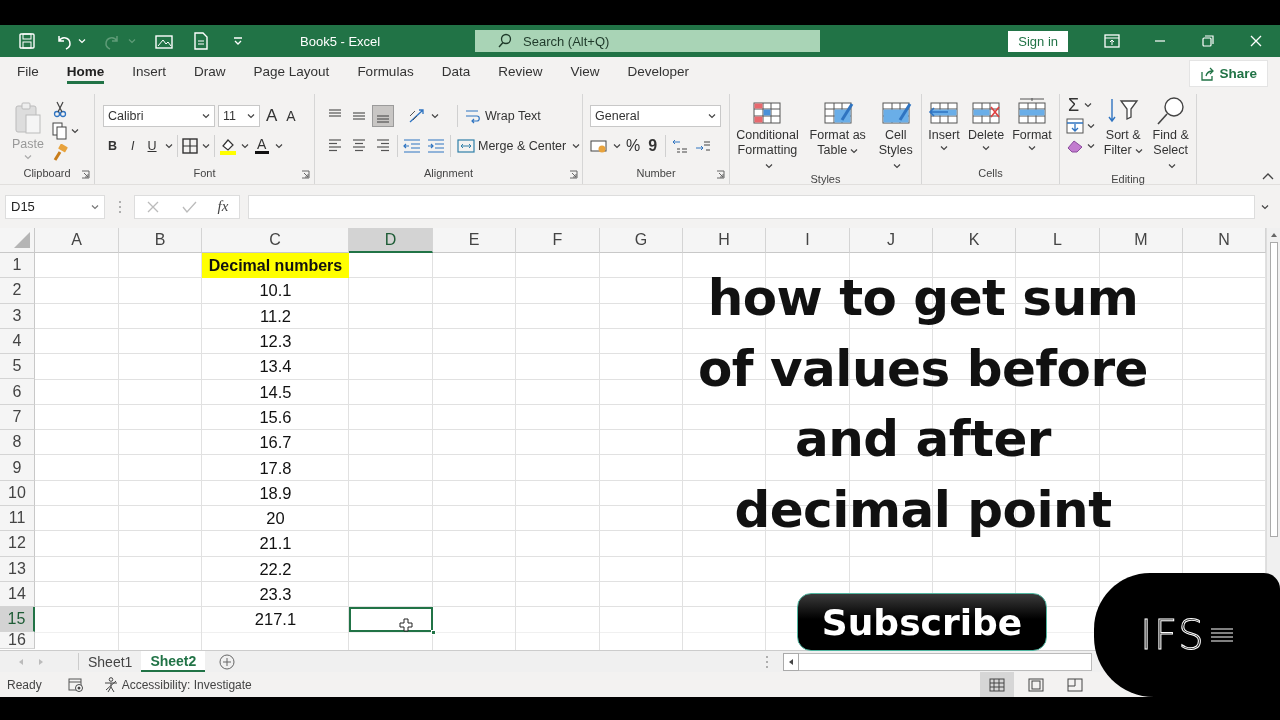 Image resolution: width=1280 pixels, height=720 pixels. I want to click on format-painter-icon, so click(59, 152).